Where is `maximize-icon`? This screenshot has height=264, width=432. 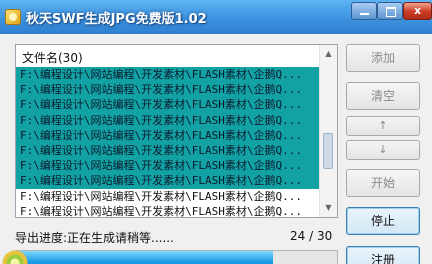 maximize-icon is located at coordinates (391, 12).